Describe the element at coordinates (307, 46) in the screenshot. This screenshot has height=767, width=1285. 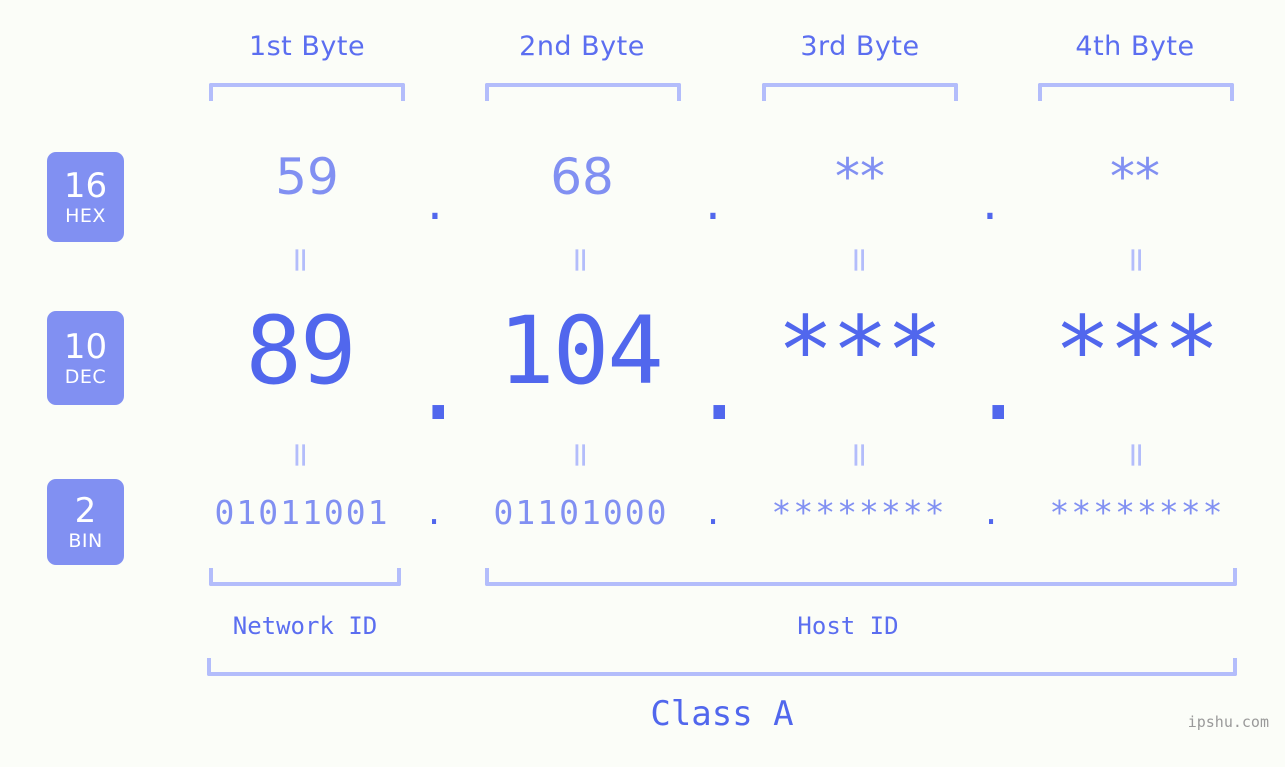
I see `byte-header-1: 1st Byte` at that location.